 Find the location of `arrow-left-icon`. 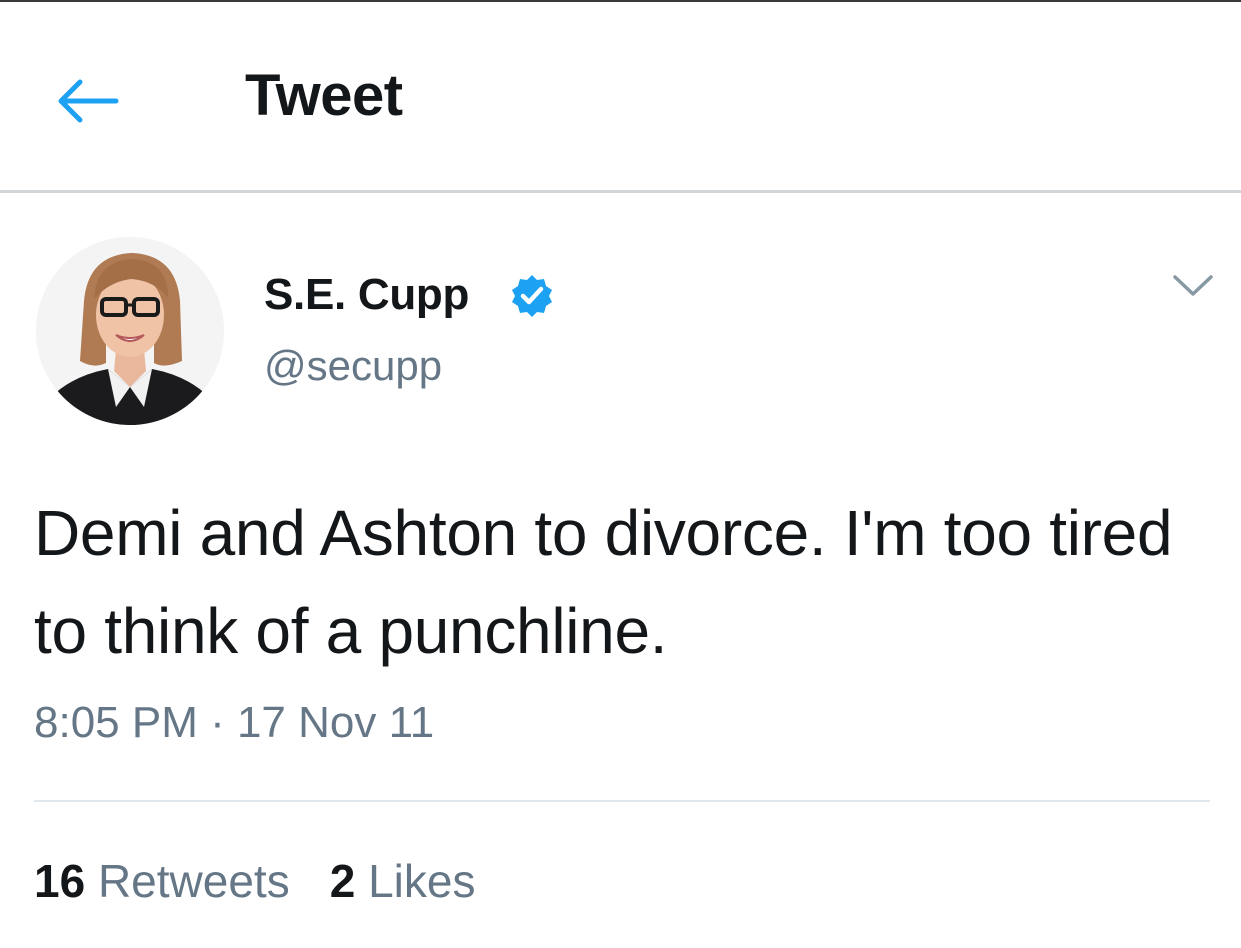

arrow-left-icon is located at coordinates (88, 101).